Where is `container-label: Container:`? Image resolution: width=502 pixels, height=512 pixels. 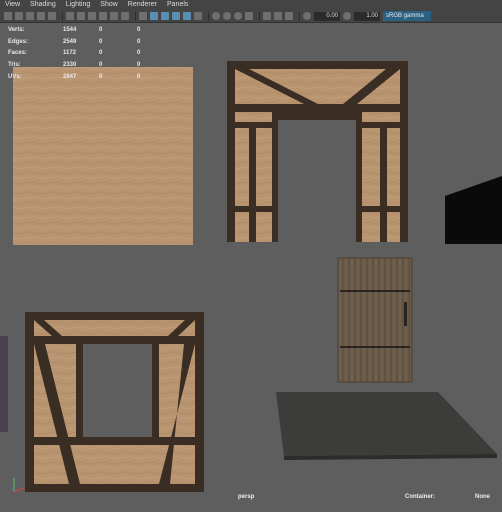 container-label: Container: is located at coordinates (420, 497).